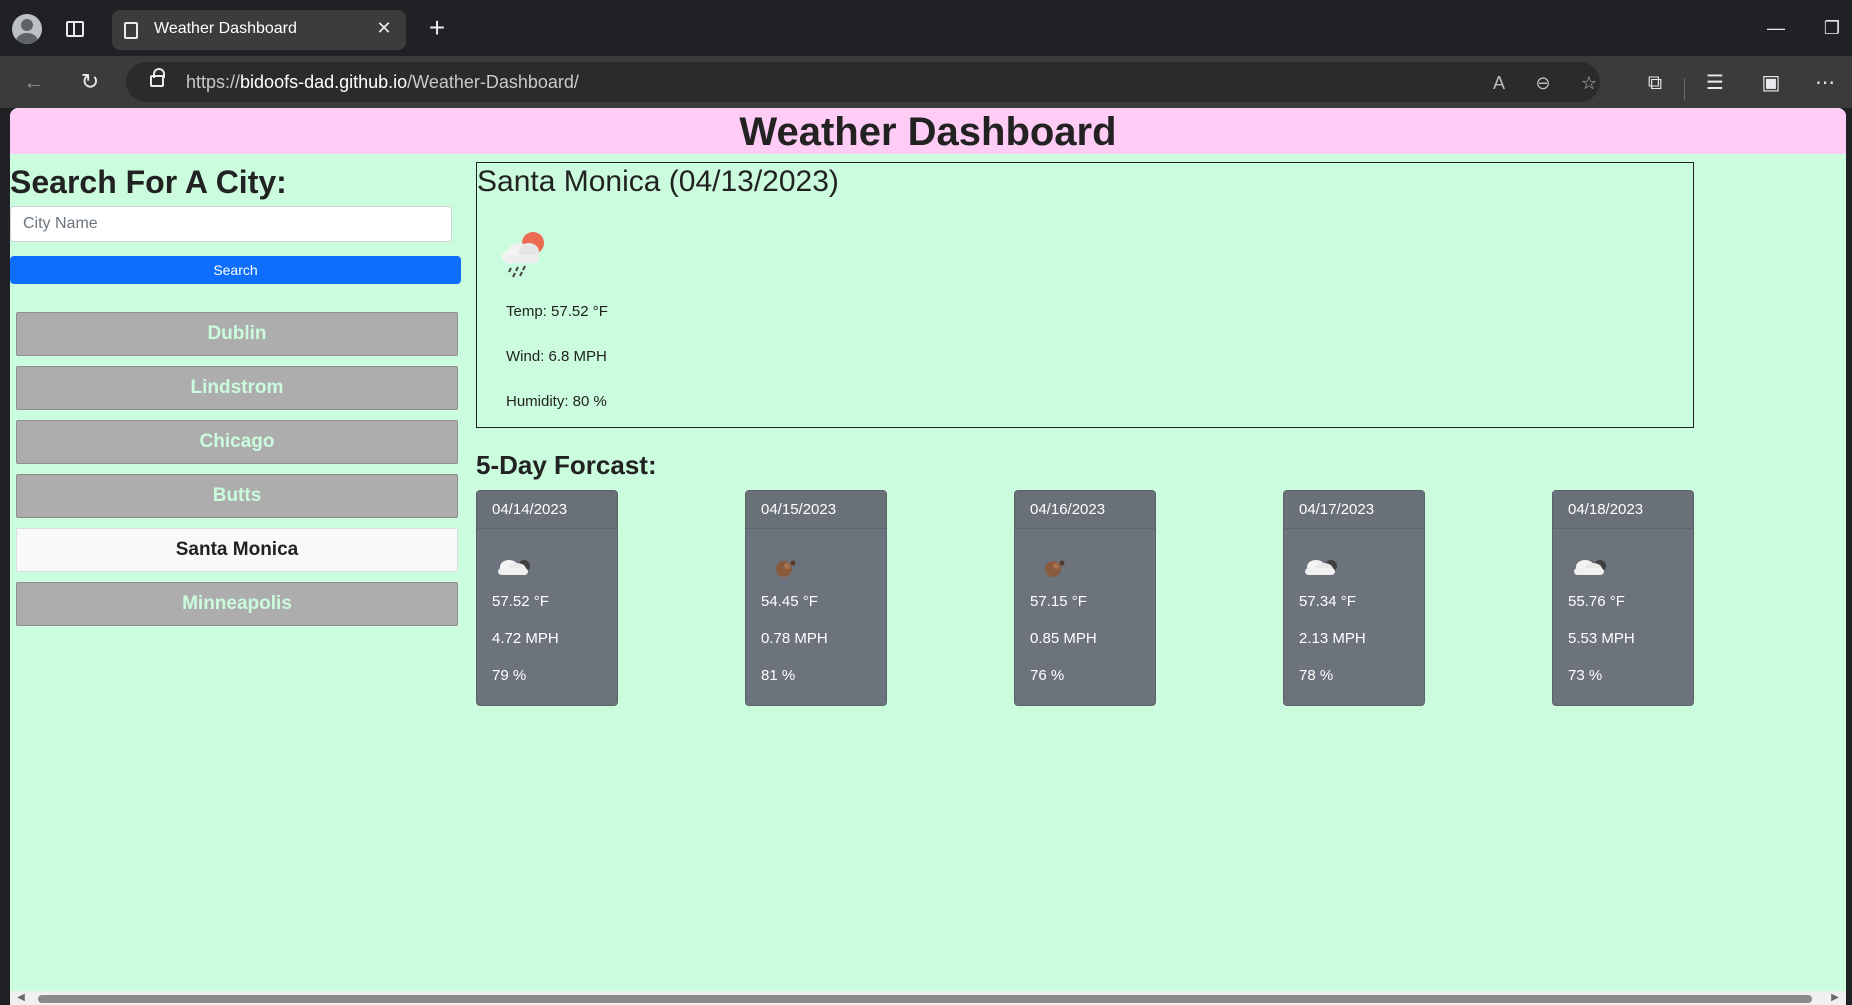  I want to click on forecast-wind: 4.72 MPH, so click(525, 638).